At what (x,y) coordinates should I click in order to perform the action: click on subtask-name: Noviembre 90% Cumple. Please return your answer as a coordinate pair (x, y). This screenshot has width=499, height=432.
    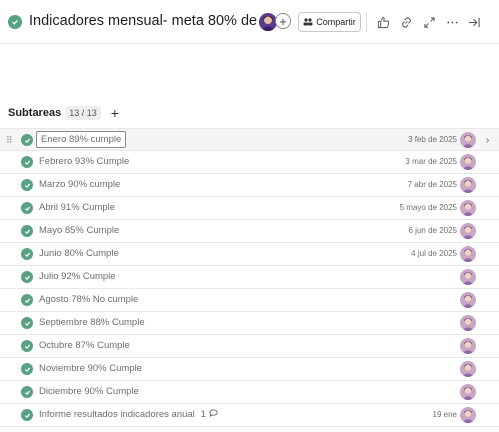
    Looking at the image, I should click on (90, 368).